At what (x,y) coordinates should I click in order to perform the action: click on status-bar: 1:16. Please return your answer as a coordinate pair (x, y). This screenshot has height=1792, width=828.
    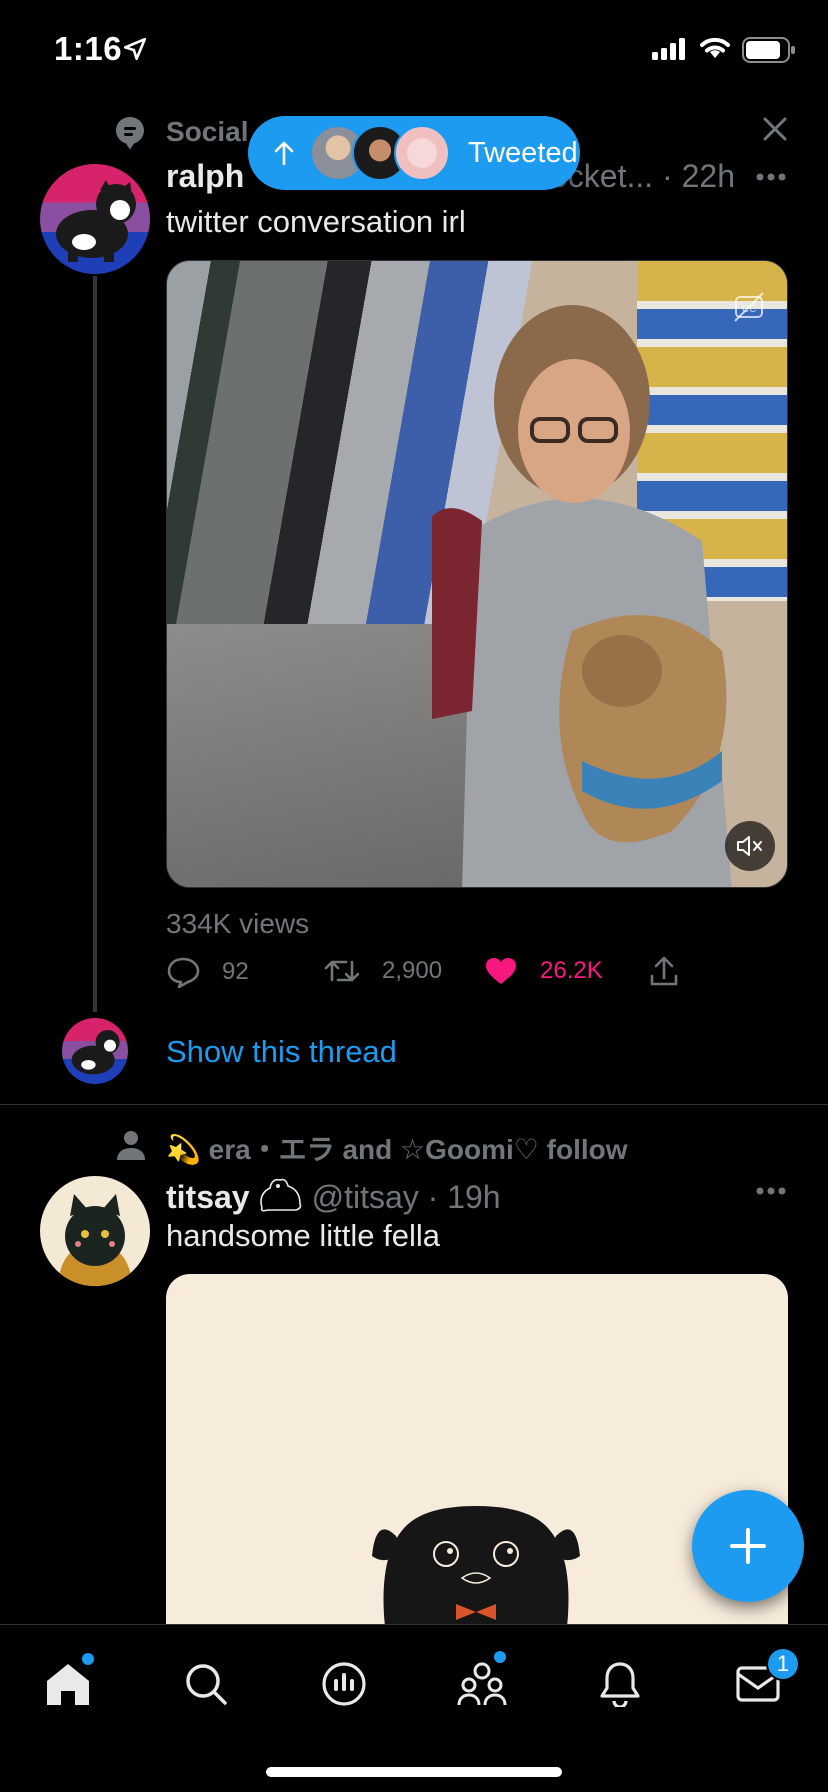
    Looking at the image, I should click on (414, 50).